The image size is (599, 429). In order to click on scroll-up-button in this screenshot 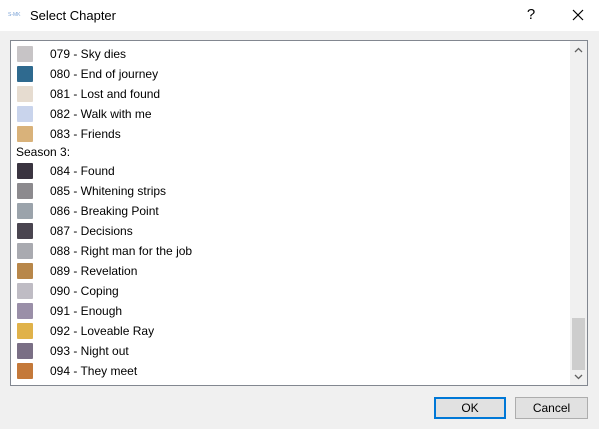, I will do `click(578, 49)`.